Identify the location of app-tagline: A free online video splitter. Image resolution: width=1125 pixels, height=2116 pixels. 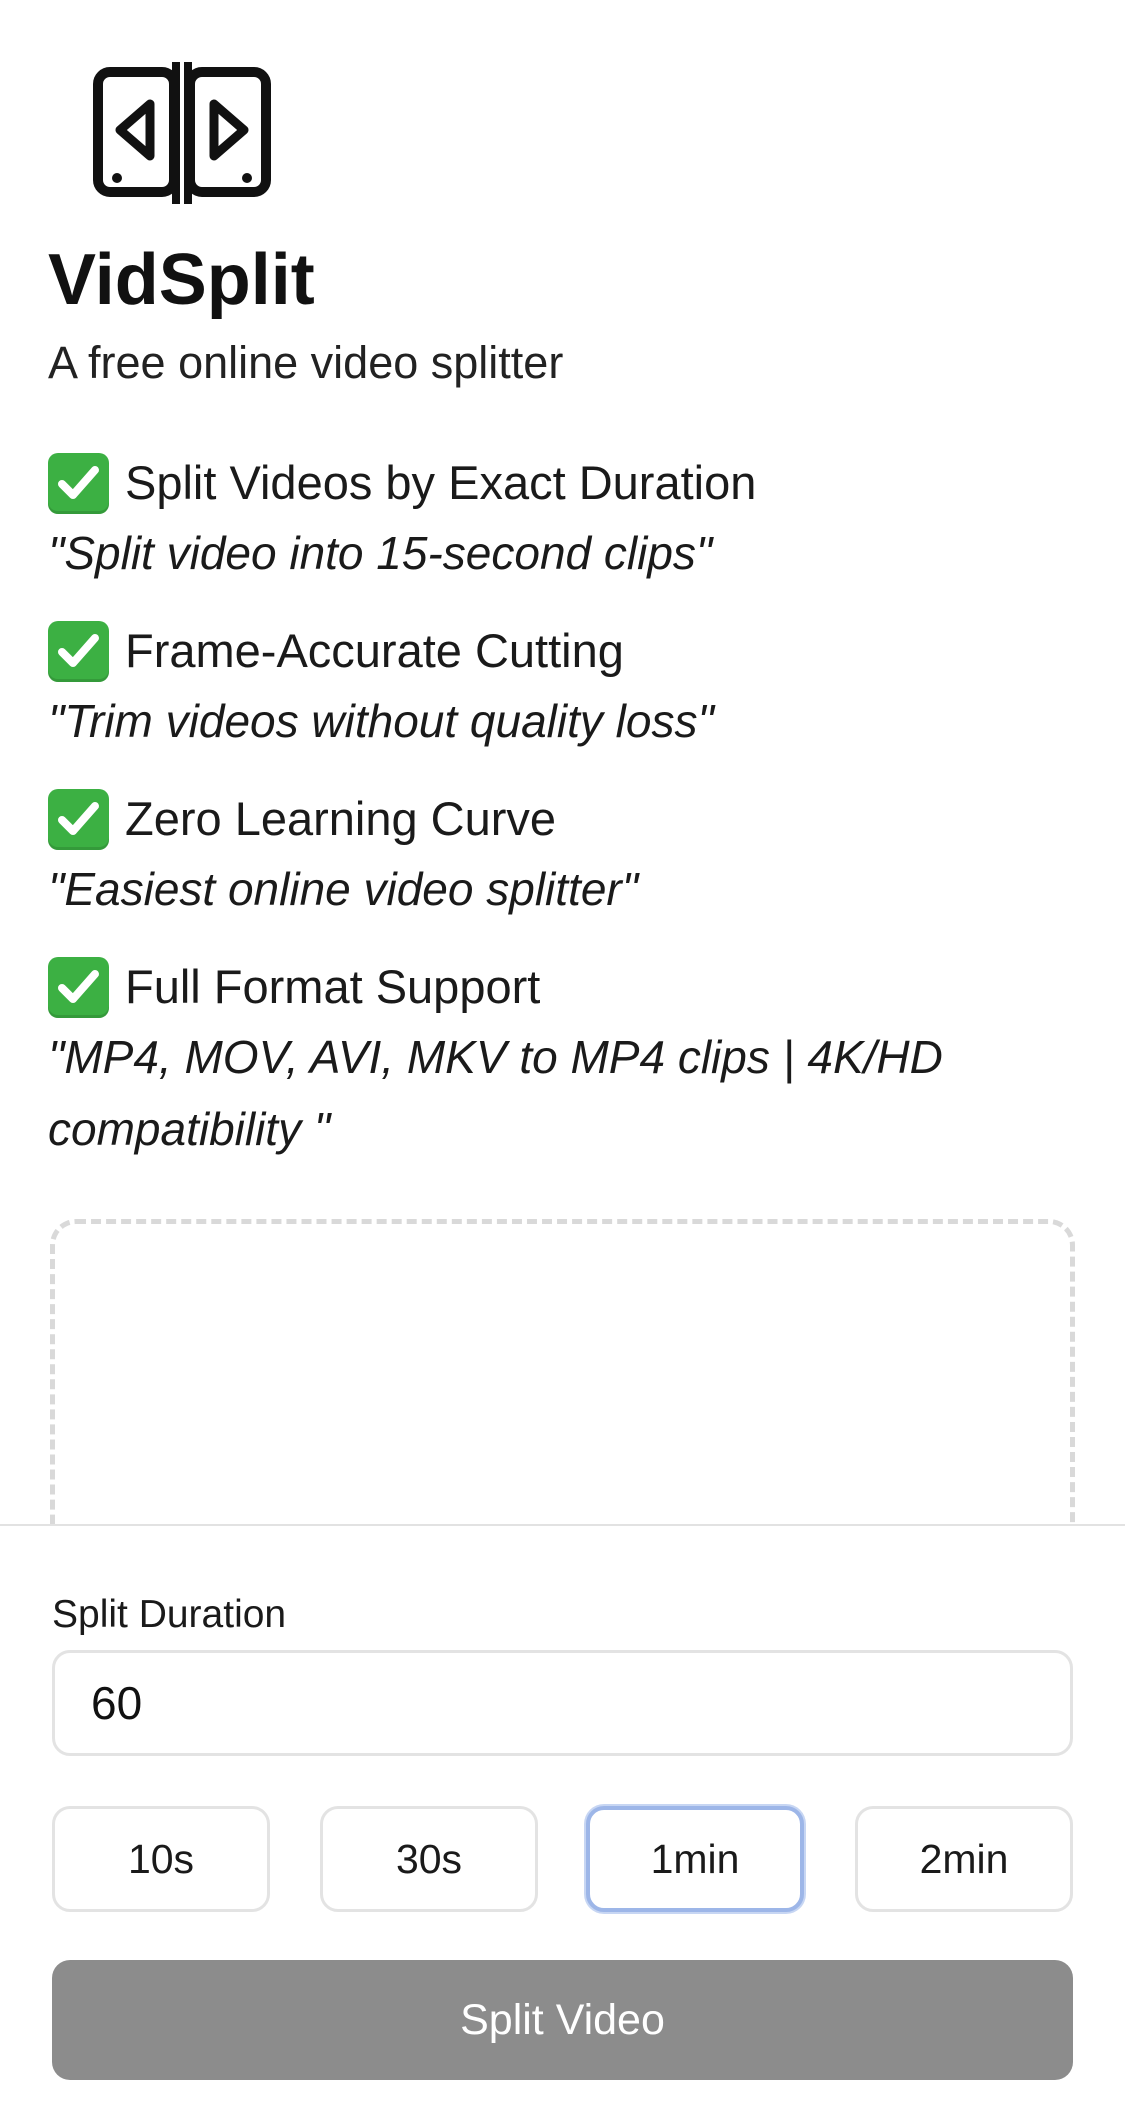
(306, 362).